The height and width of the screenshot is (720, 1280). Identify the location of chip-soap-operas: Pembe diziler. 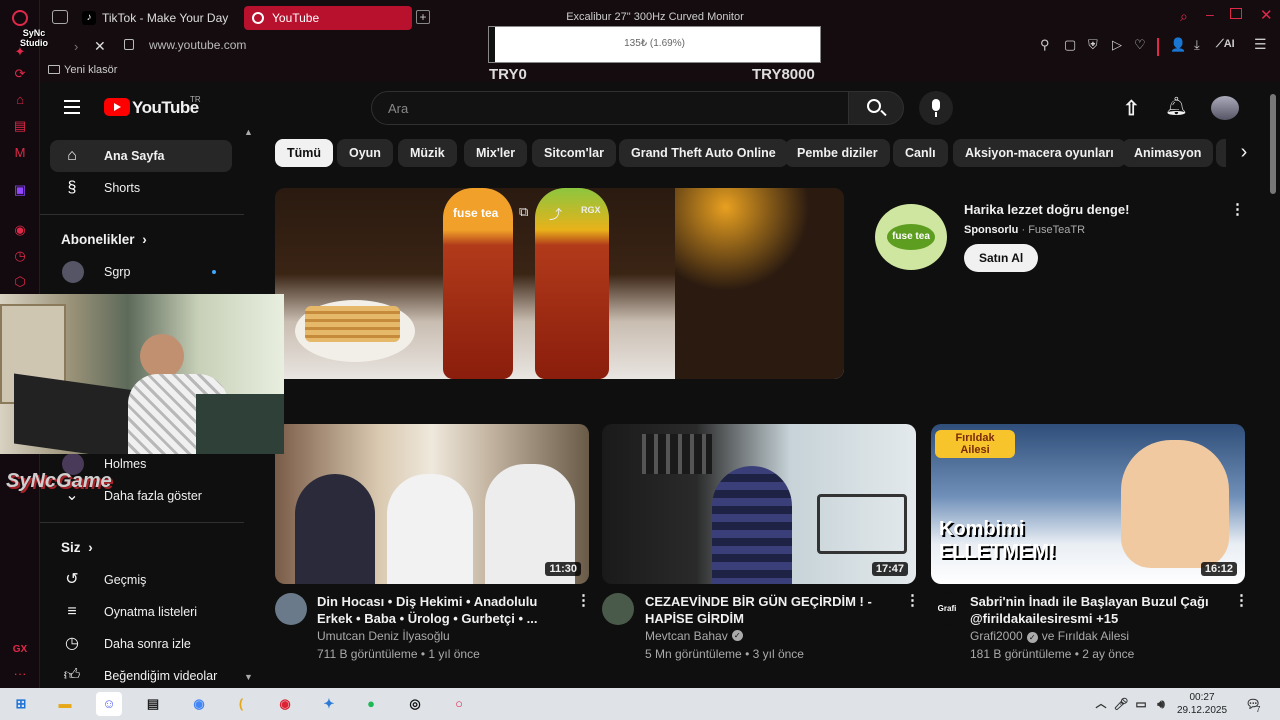
(837, 153).